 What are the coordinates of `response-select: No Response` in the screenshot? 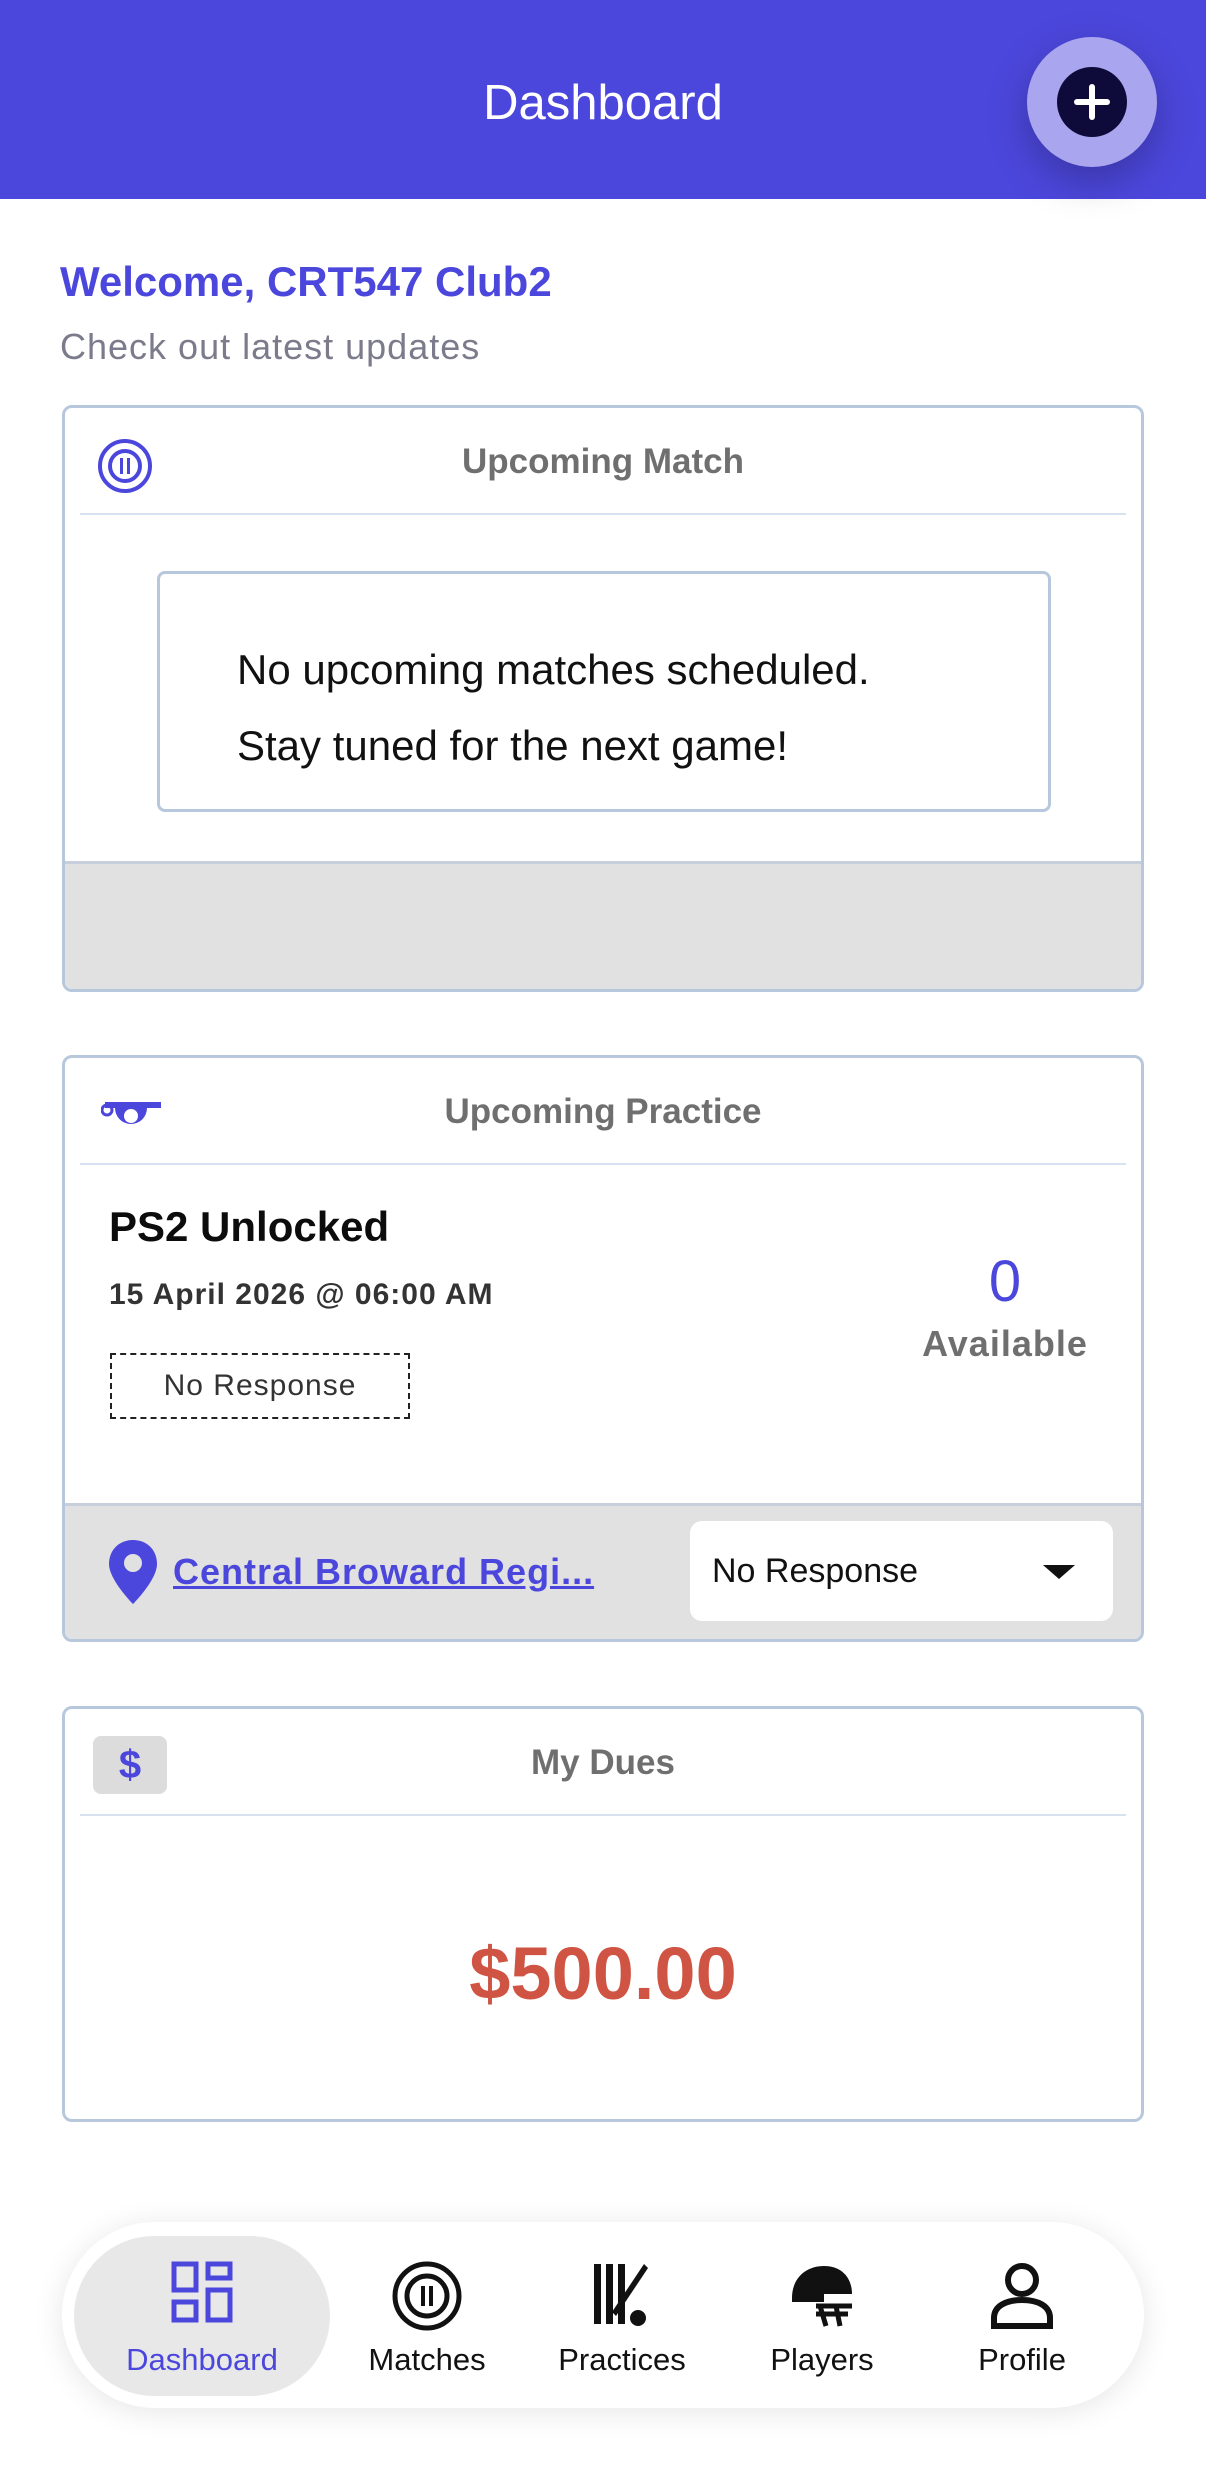 It's located at (901, 1571).